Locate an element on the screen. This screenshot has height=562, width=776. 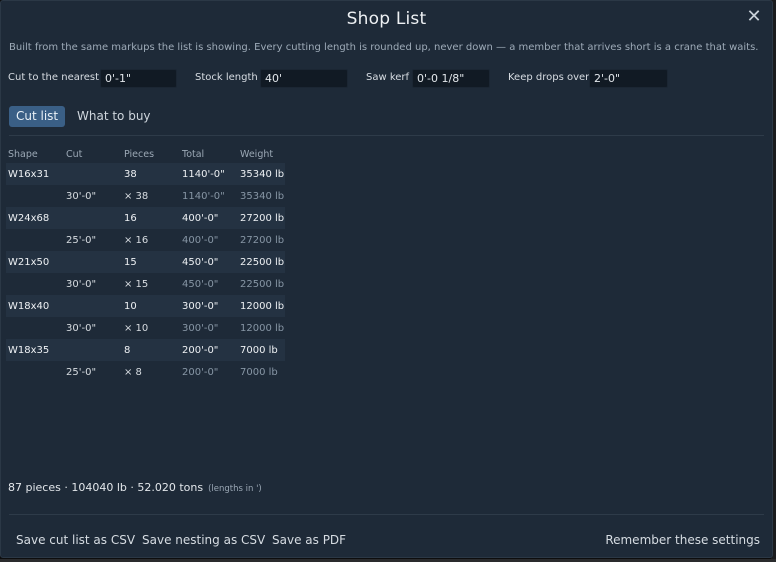
pieces-cell: 8 is located at coordinates (151, 350).